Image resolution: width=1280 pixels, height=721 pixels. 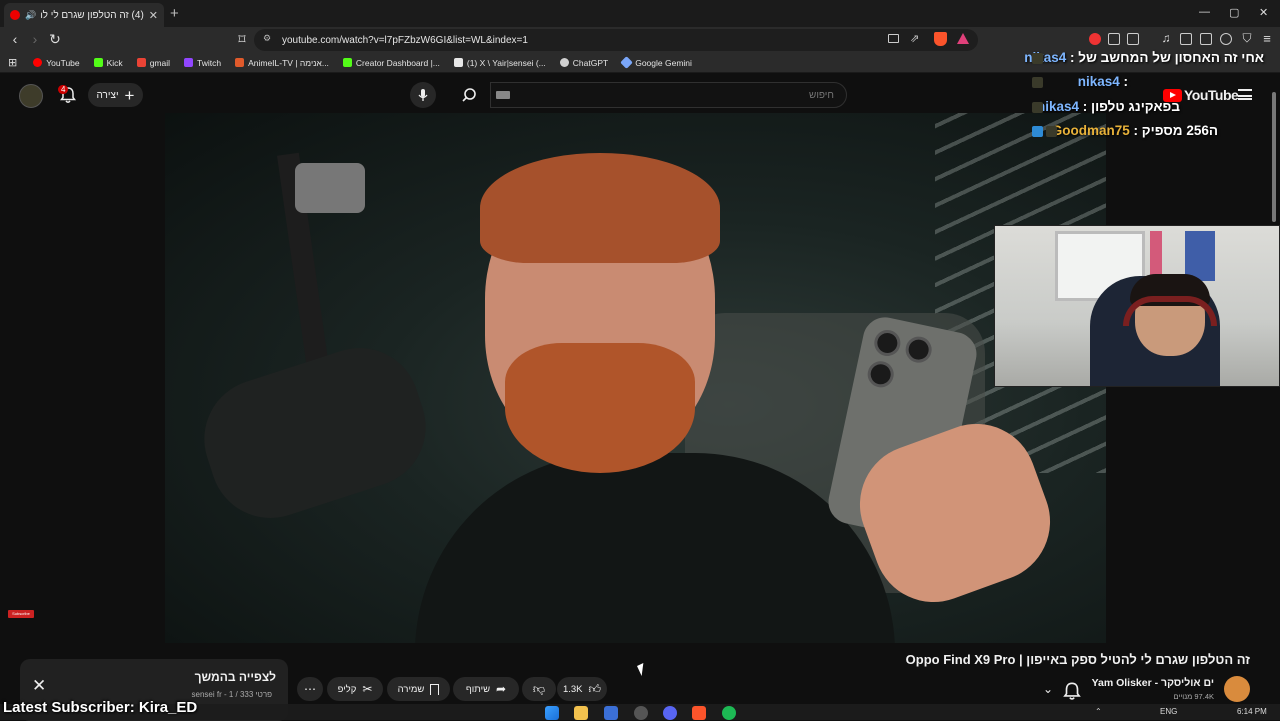 What do you see at coordinates (642, 669) in the screenshot?
I see `mouse-cursor` at bounding box center [642, 669].